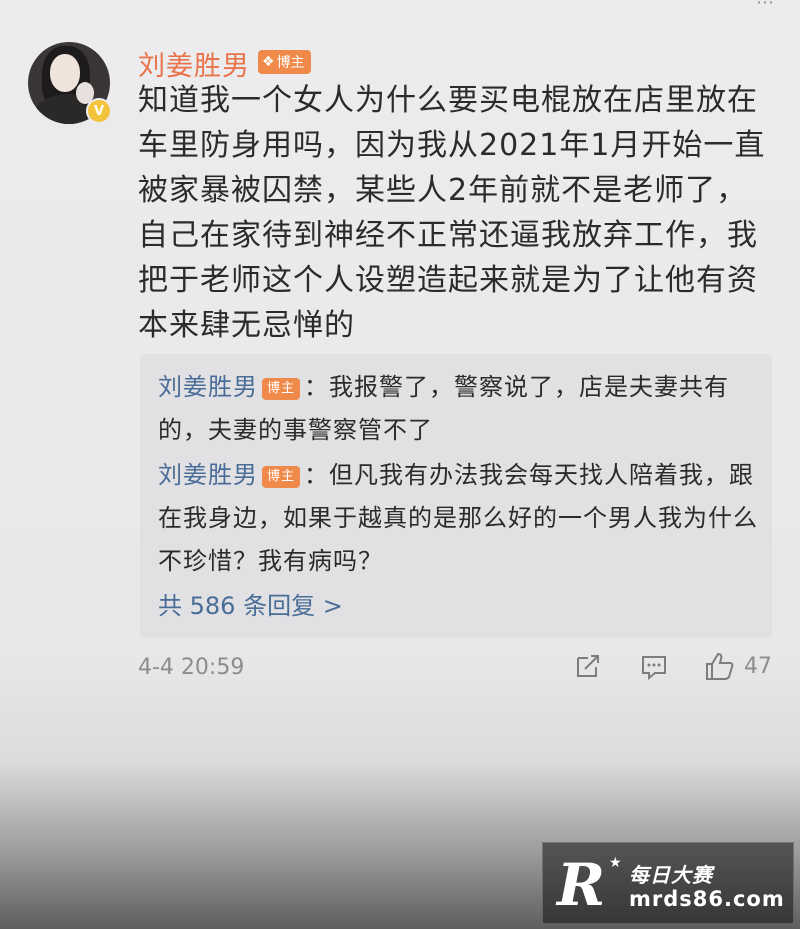  What do you see at coordinates (588, 666) in the screenshot?
I see `share-icon` at bounding box center [588, 666].